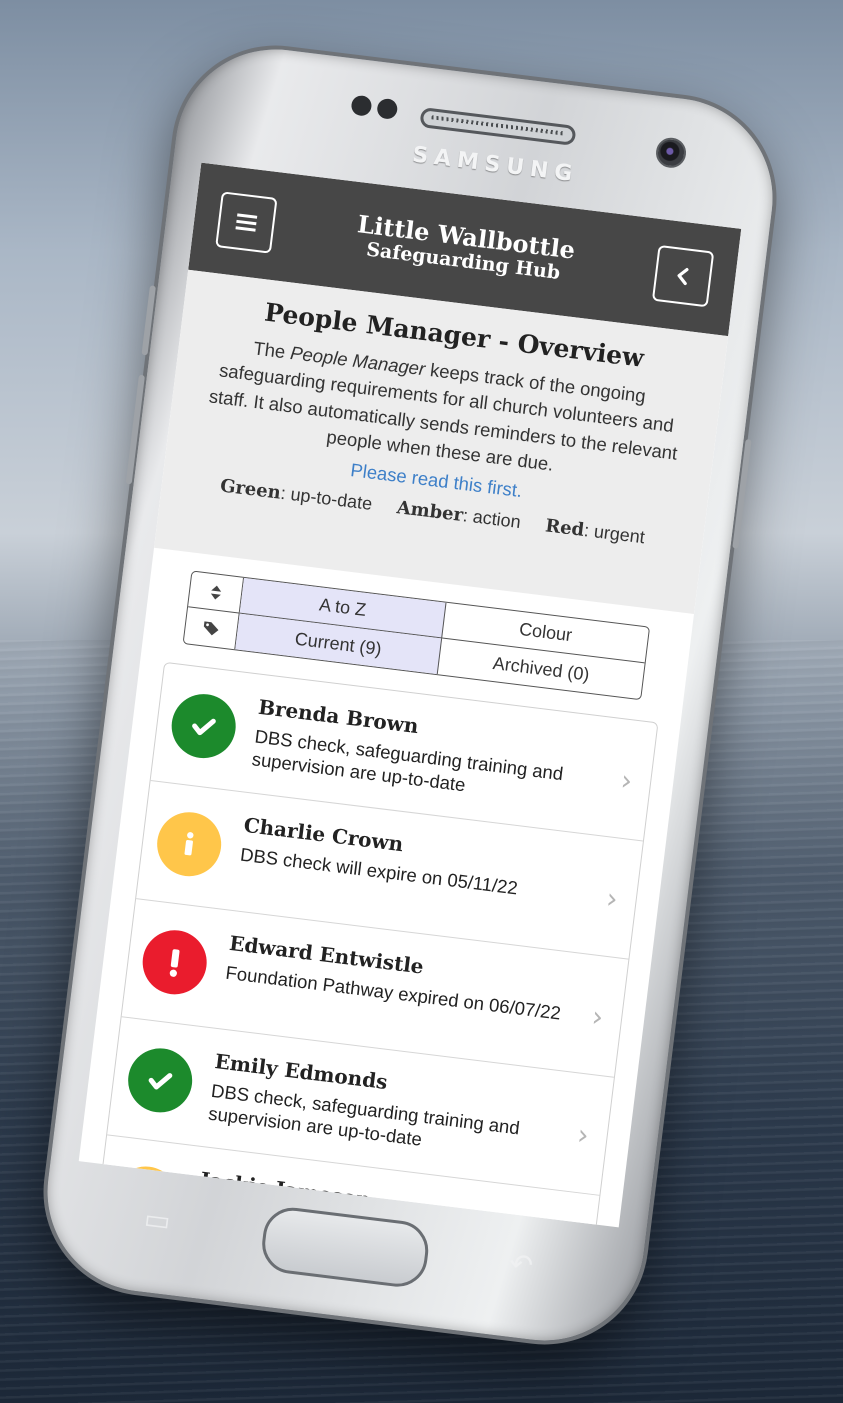 This screenshot has height=1403, width=843. Describe the element at coordinates (250, 489) in the screenshot. I see `legend-label: Green` at that location.